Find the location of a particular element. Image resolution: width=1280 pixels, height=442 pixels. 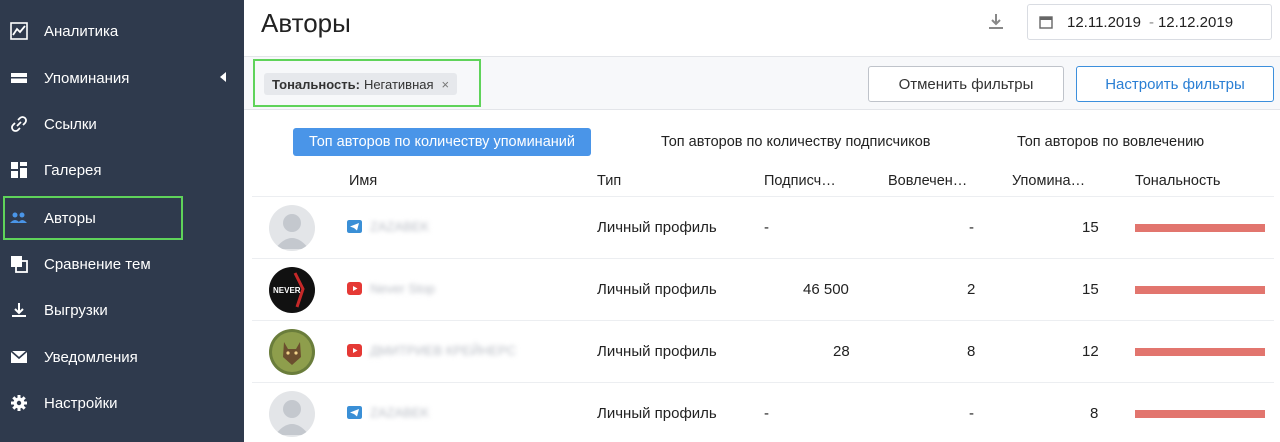

sidebar-item-label: Настройки is located at coordinates (81, 403).